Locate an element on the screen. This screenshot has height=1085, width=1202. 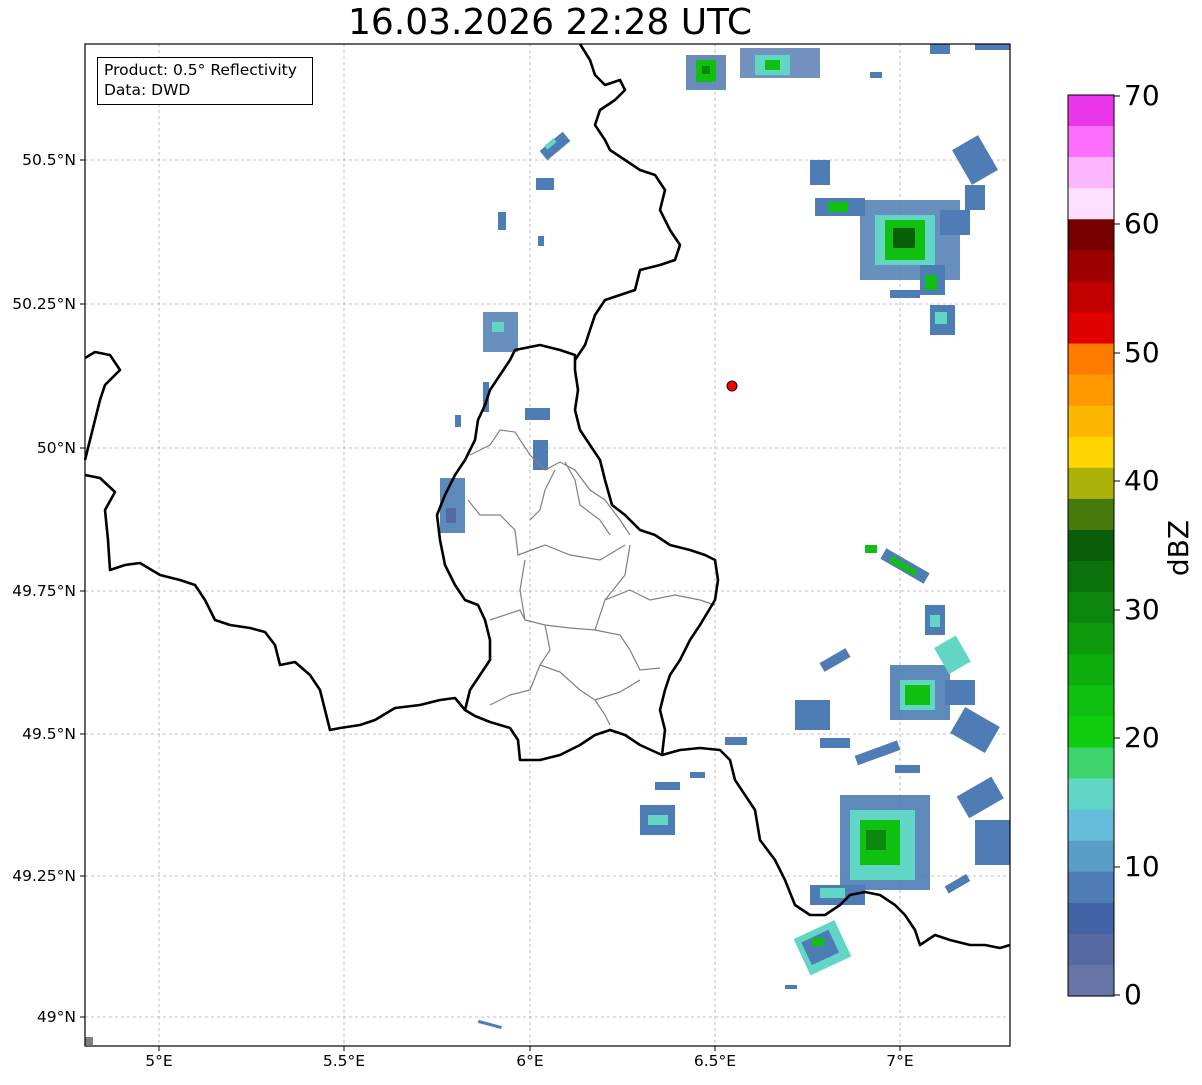
colorbar-tick-label: 60 is located at coordinates (1142, 223).